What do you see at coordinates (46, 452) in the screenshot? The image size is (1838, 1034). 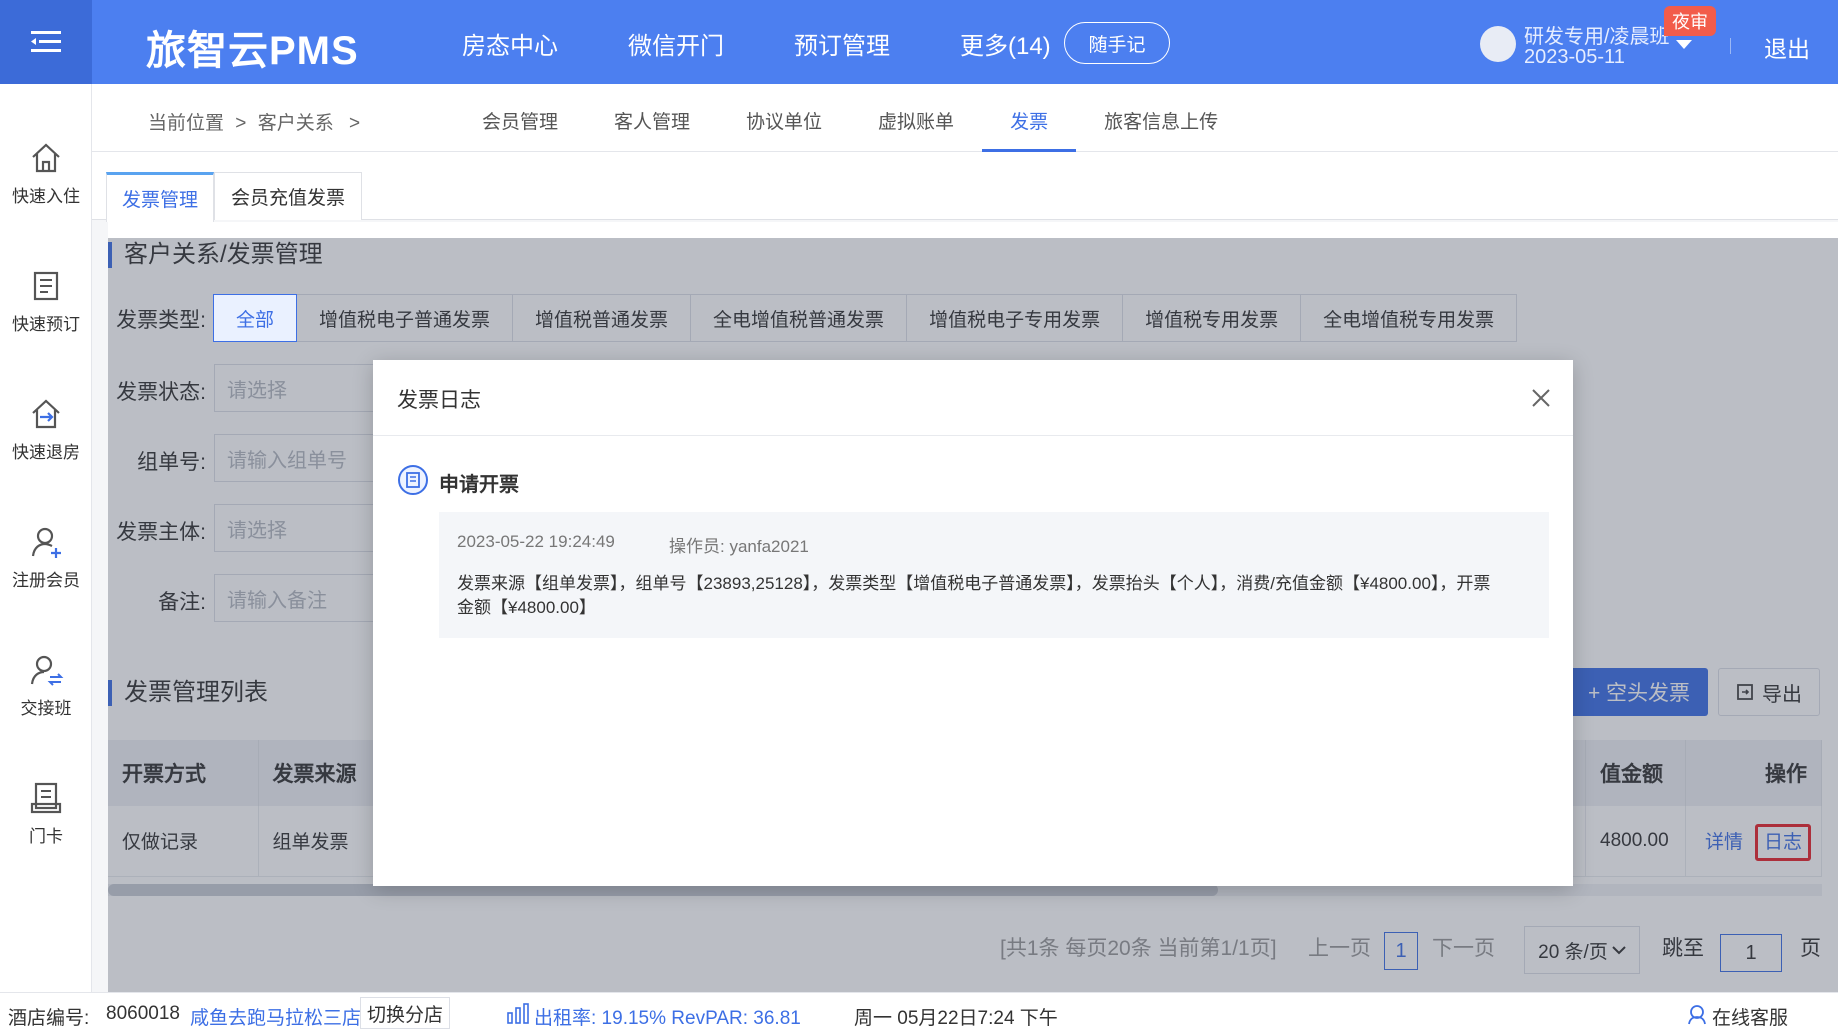 I see `sidebar-item-label: 快速退房` at bounding box center [46, 452].